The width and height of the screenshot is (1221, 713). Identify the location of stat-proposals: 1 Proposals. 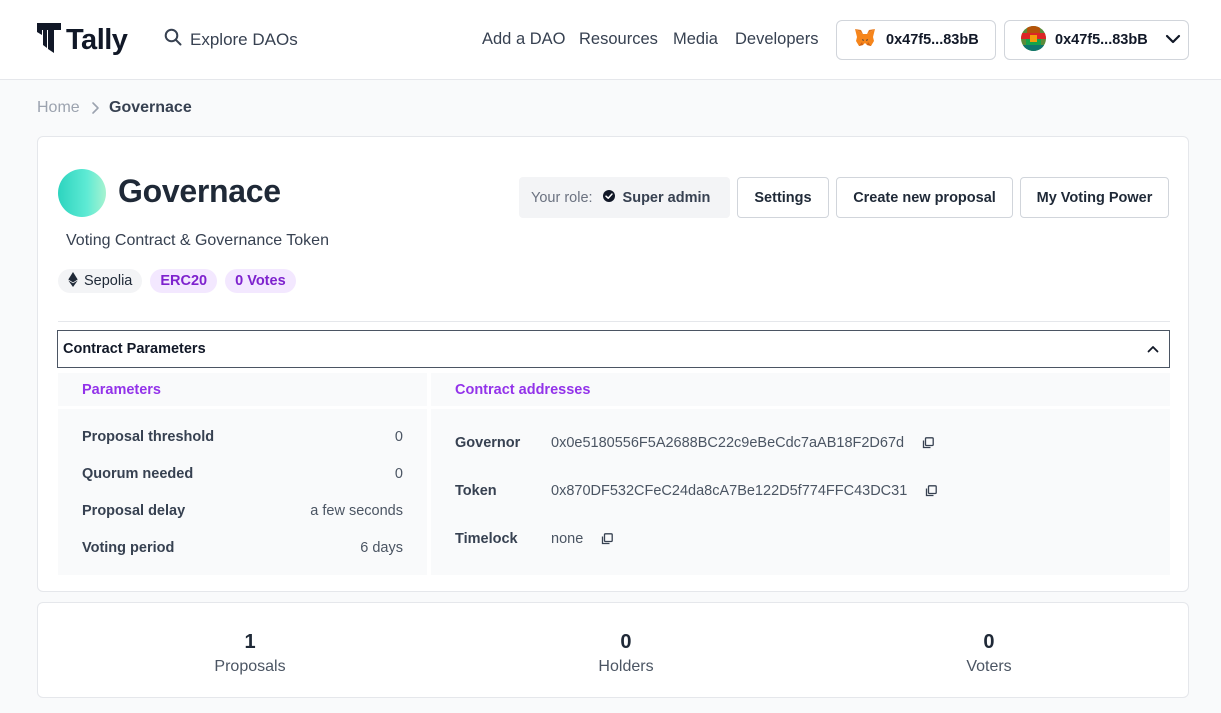
(249, 653).